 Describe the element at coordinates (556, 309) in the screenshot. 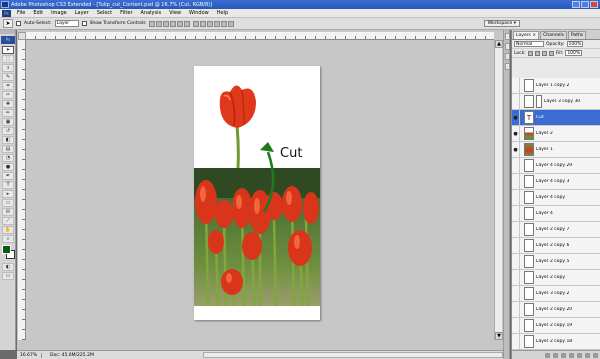

I see `layer-row: Layer 2 copy 20` at that location.